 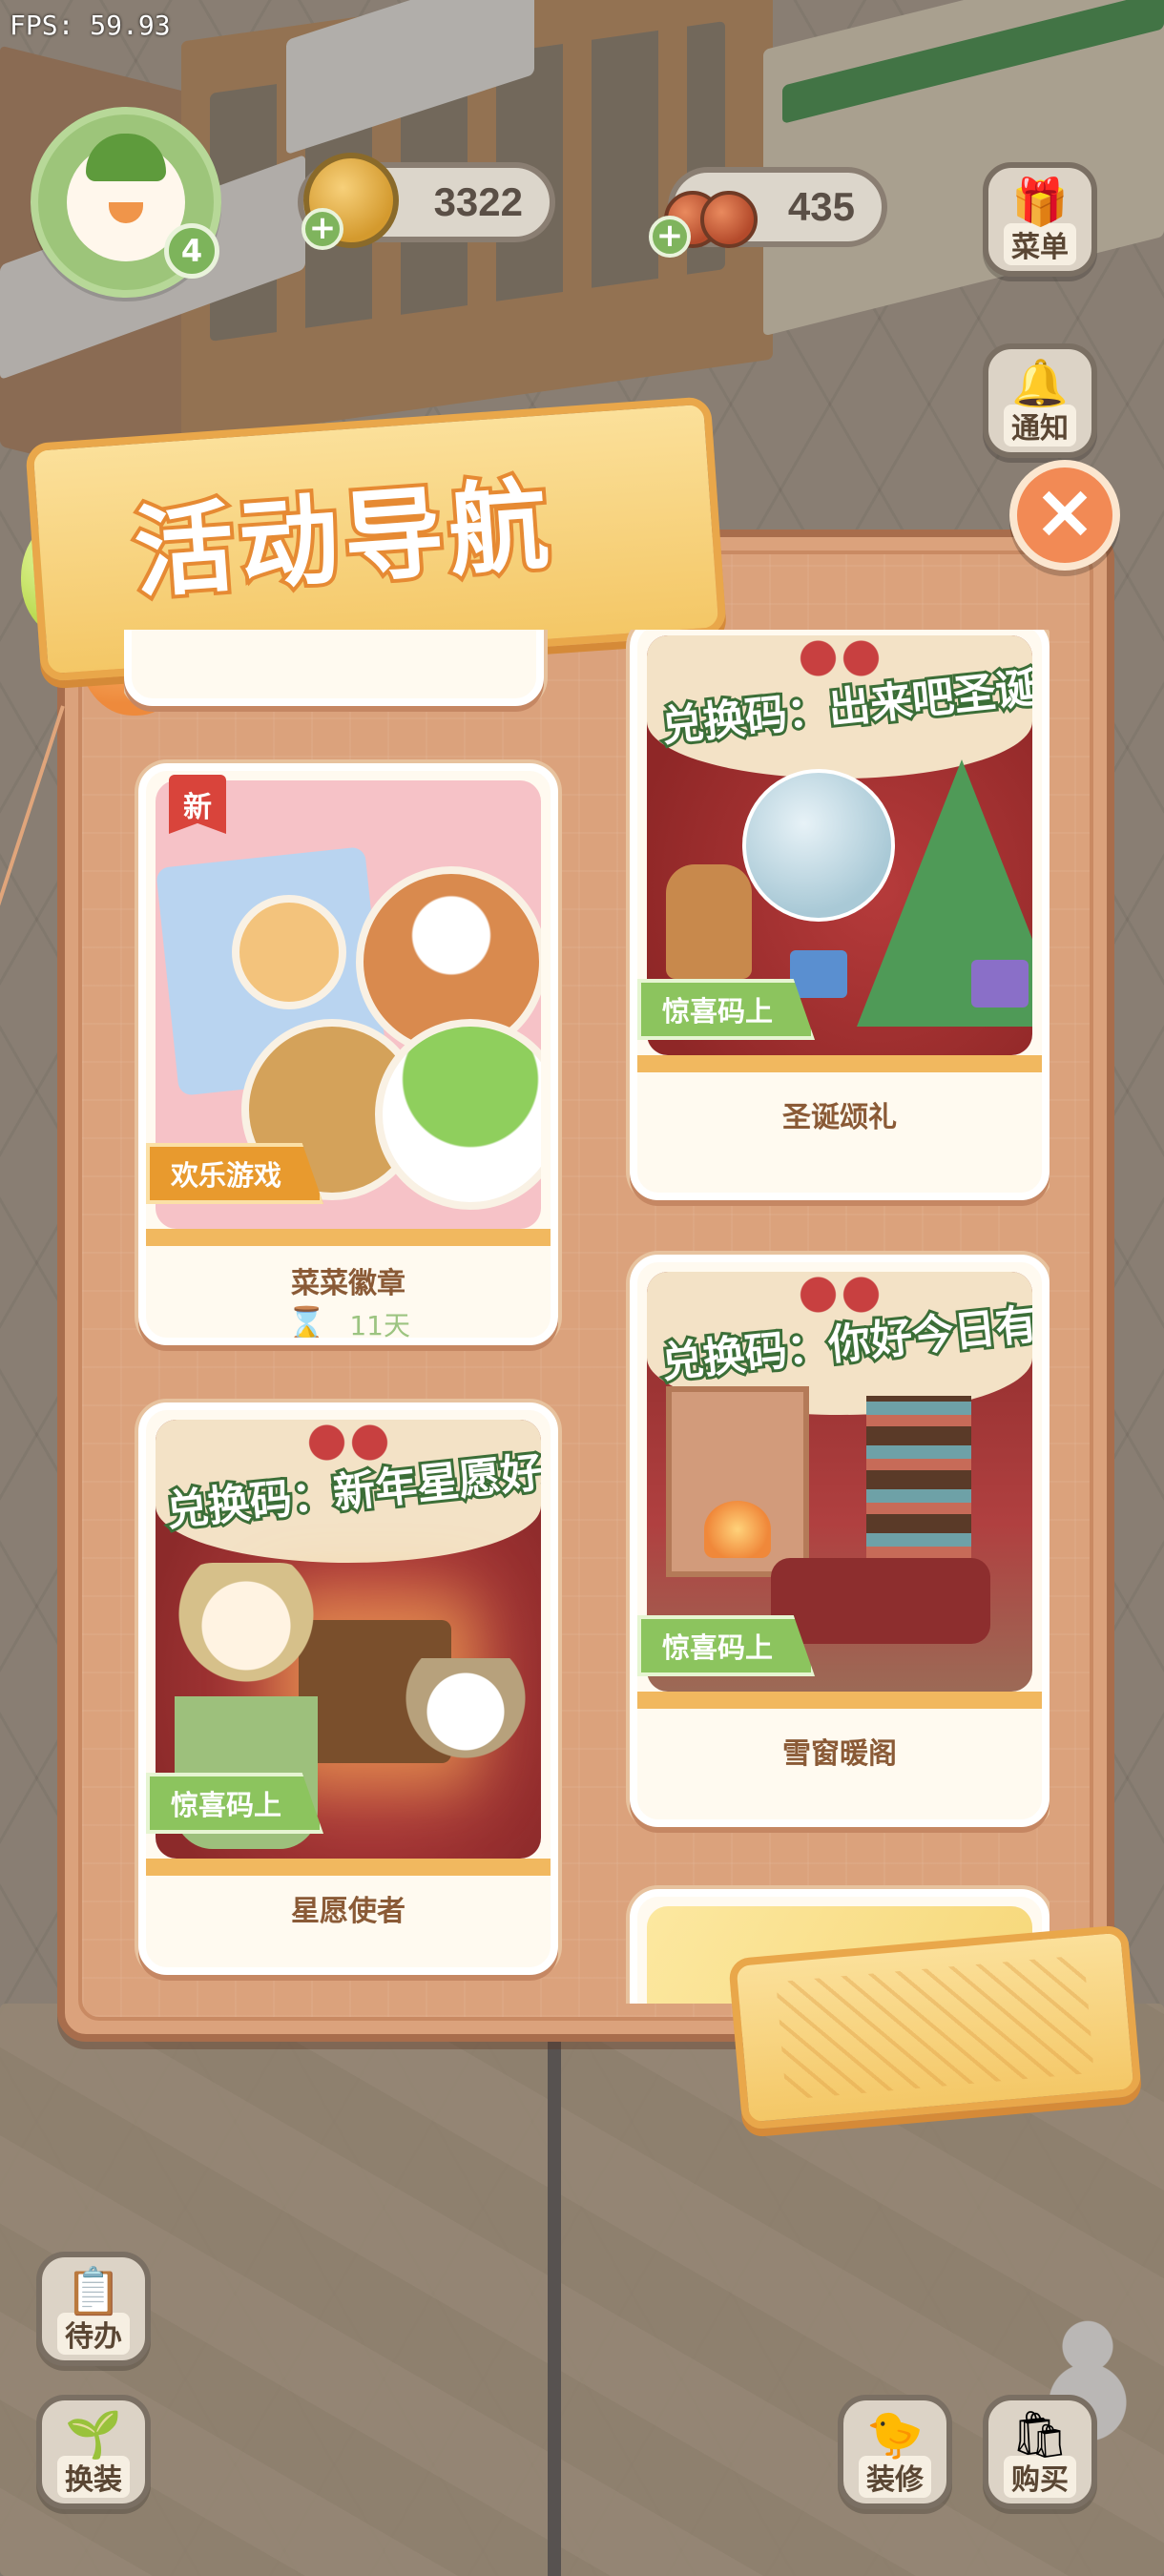 What do you see at coordinates (348, 1283) in the screenshot?
I see `activity-name: 菜菜徽章` at bounding box center [348, 1283].